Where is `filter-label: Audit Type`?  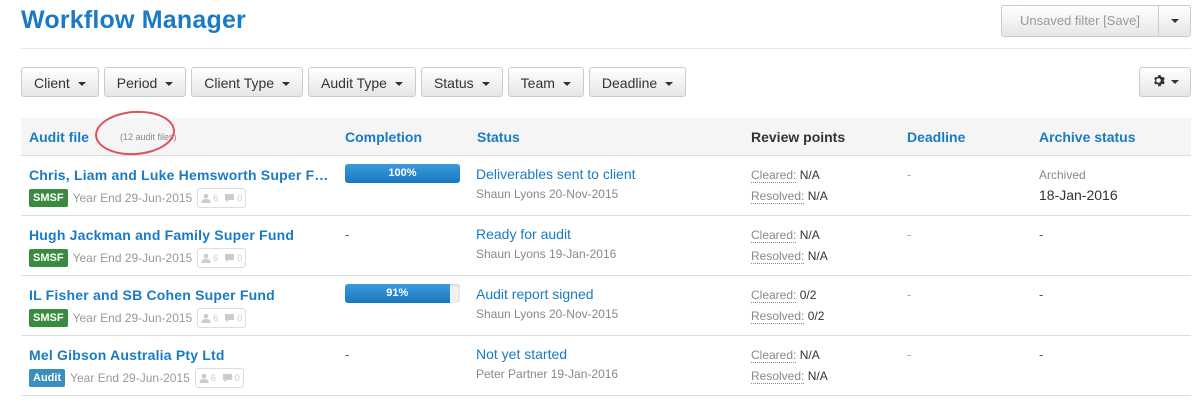
filter-label: Audit Type is located at coordinates (354, 83).